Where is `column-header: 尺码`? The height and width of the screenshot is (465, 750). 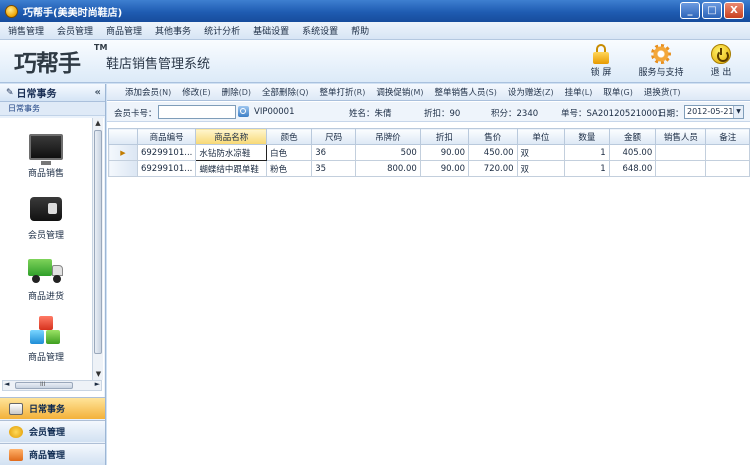 column-header: 尺码 is located at coordinates (334, 136).